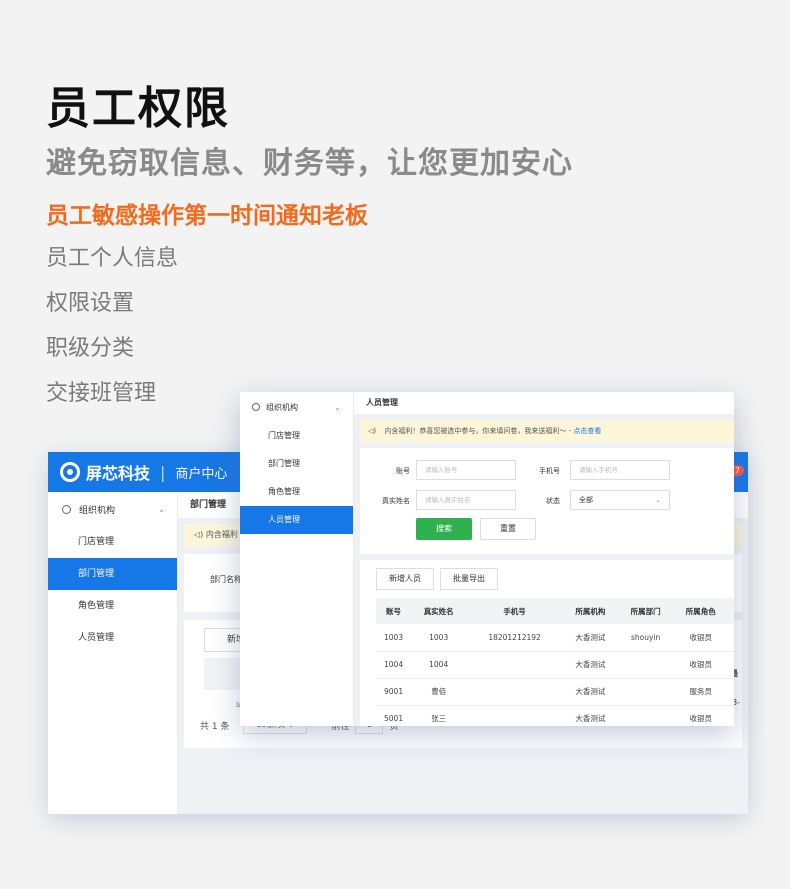  I want to click on merchant-center-title: 商户中心, so click(201, 474).